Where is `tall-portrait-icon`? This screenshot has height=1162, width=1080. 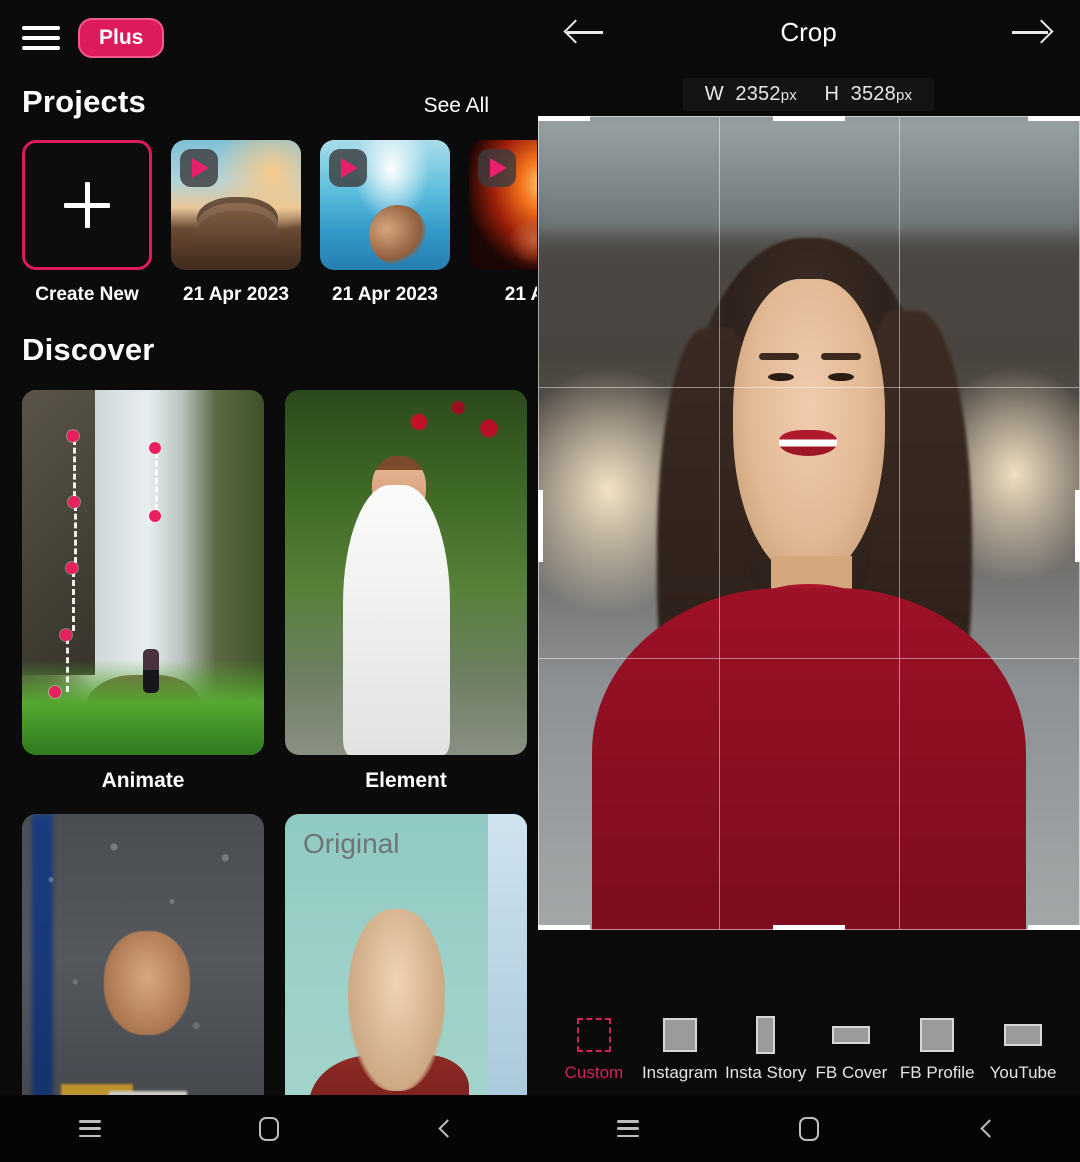
tall-portrait-icon is located at coordinates (766, 1035).